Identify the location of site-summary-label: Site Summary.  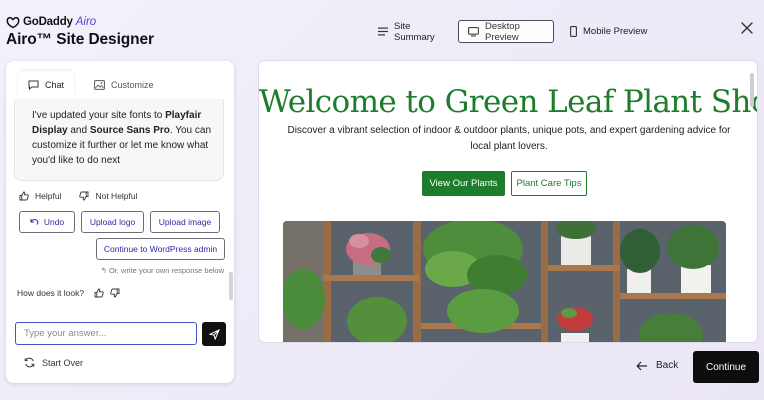
(414, 31).